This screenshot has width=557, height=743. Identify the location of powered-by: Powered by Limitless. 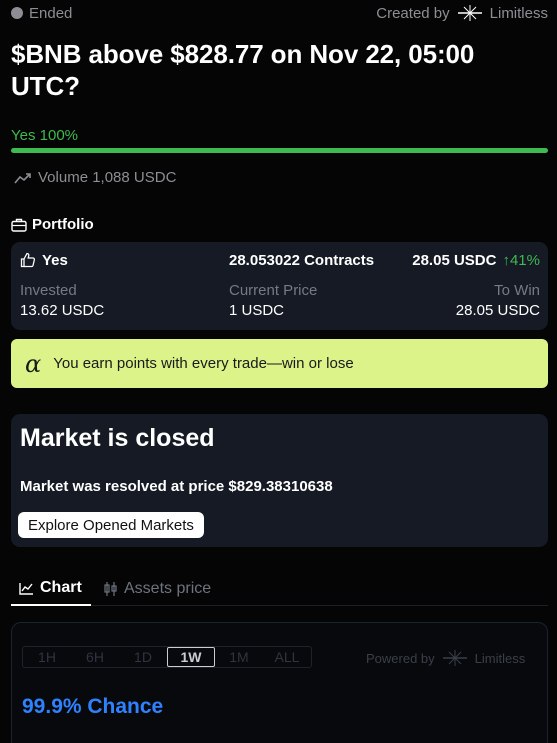
(445, 658).